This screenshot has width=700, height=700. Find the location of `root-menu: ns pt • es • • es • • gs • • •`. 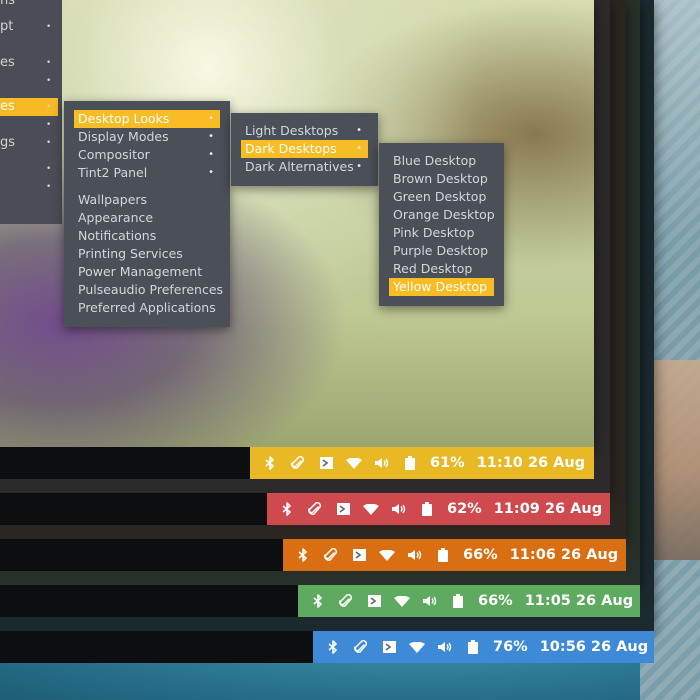

root-menu: ns pt • es • • es • • gs • • • is located at coordinates (31, 112).